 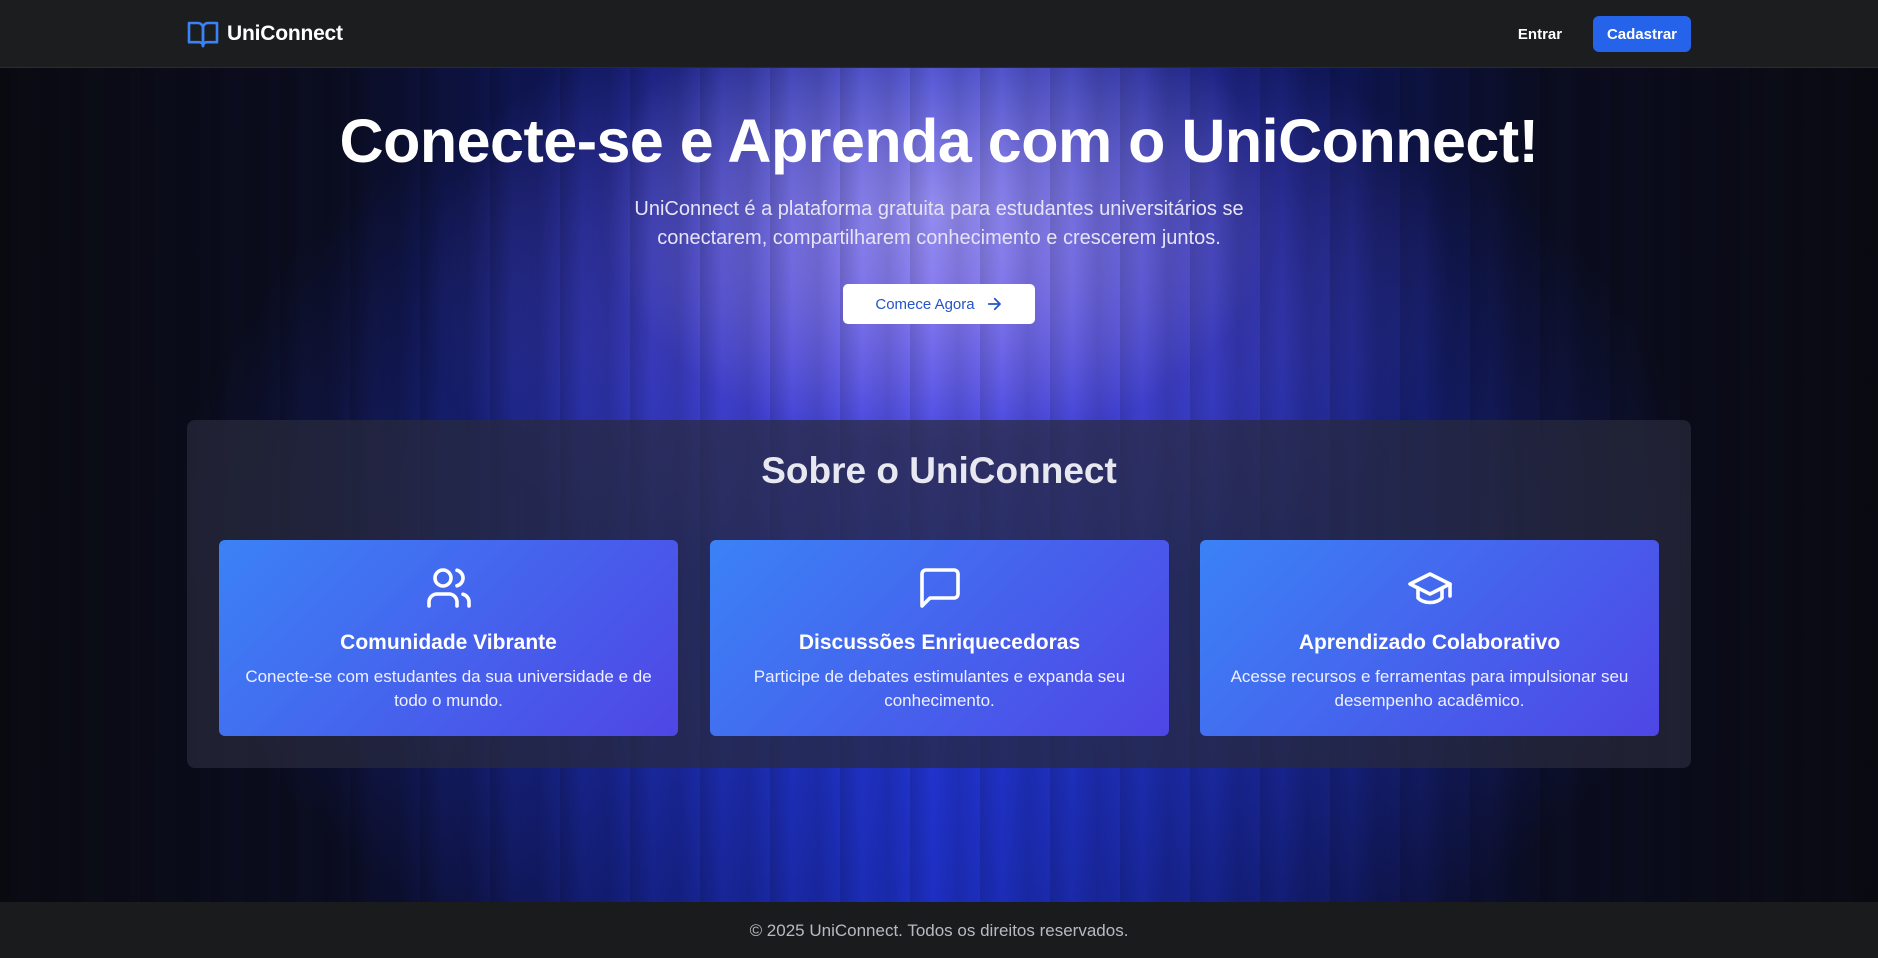 I want to click on login-button: Entrar, so click(x=1540, y=34).